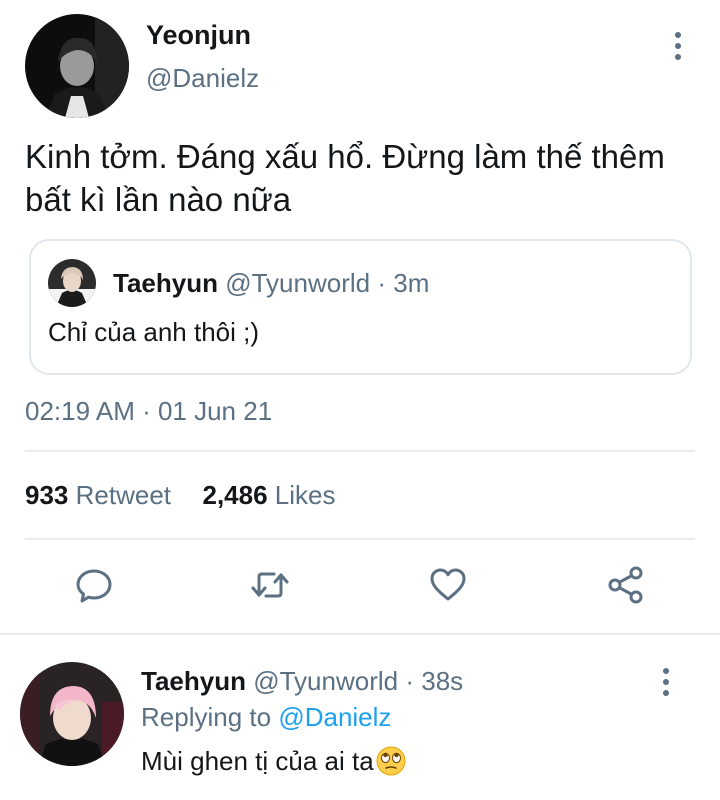  I want to click on author-avatar, so click(77, 66).